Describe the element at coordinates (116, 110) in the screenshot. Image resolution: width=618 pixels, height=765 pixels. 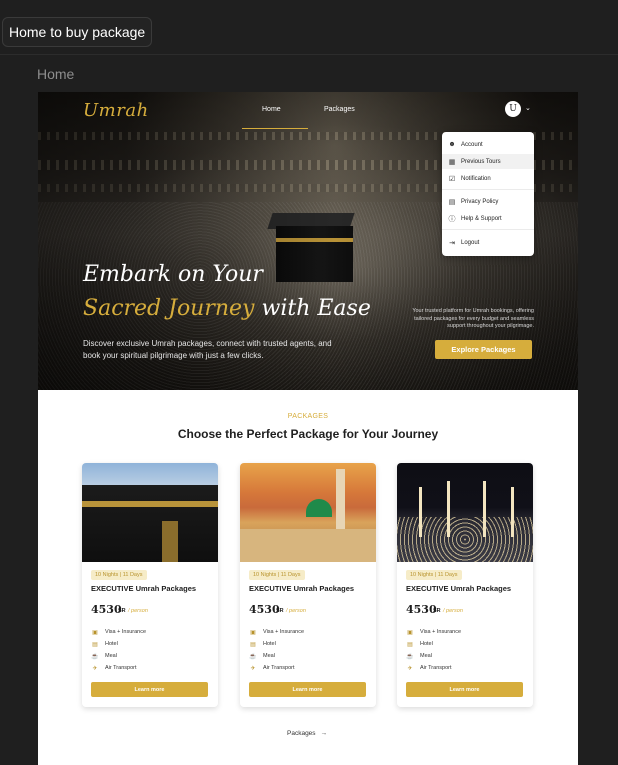
I see `logo: Umrah` at that location.